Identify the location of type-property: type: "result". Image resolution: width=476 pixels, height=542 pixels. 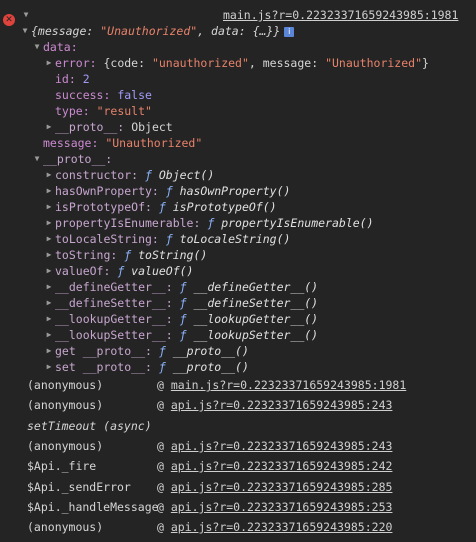
(103, 111).